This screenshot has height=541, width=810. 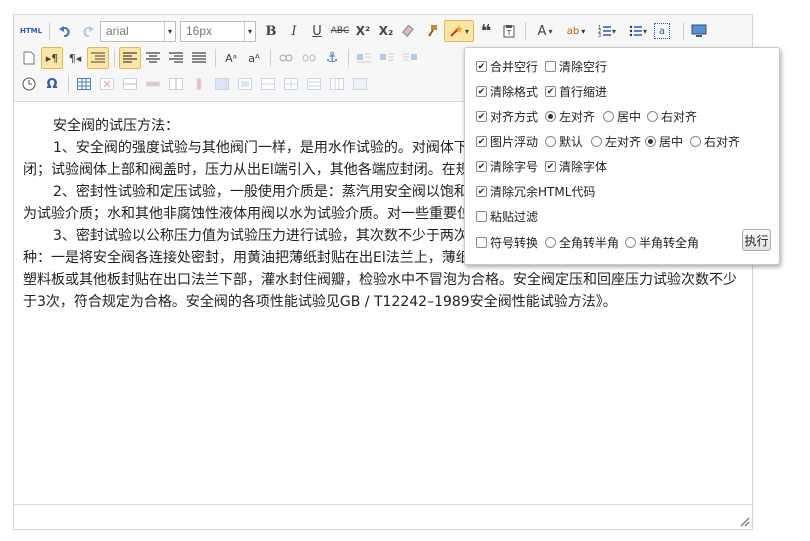 I want to click on preview-icon, so click(x=699, y=31).